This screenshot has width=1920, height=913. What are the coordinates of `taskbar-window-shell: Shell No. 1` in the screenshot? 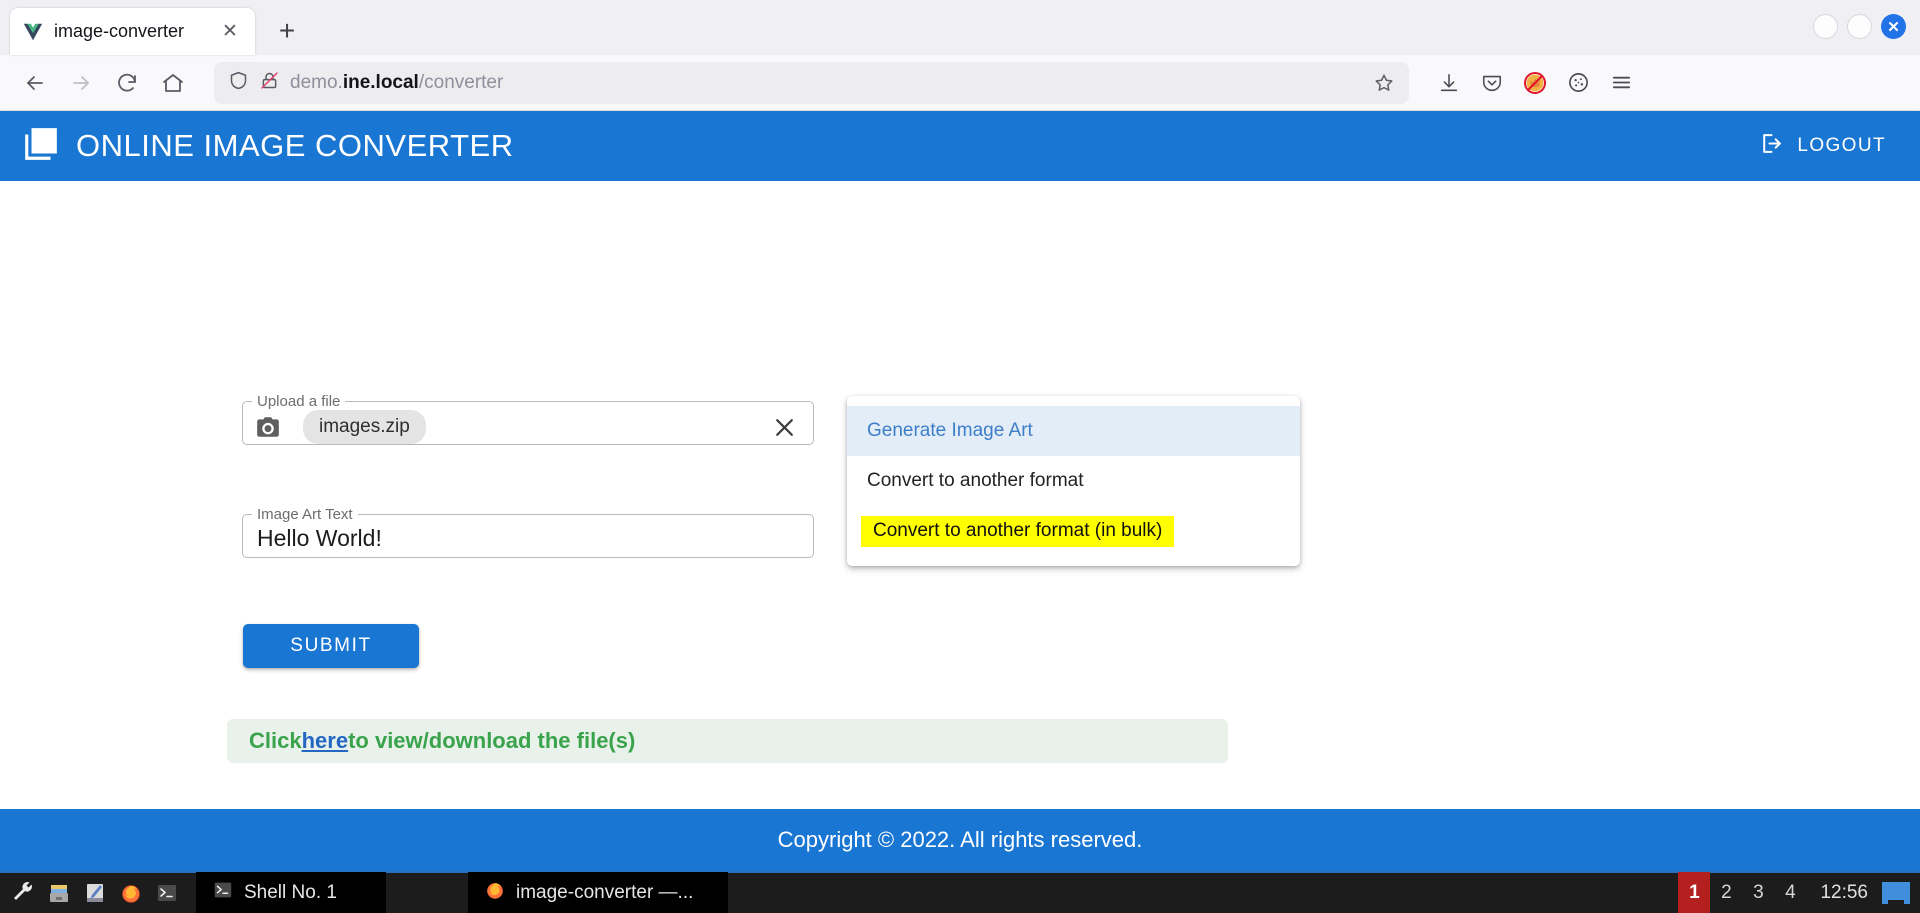 It's located at (291, 892).